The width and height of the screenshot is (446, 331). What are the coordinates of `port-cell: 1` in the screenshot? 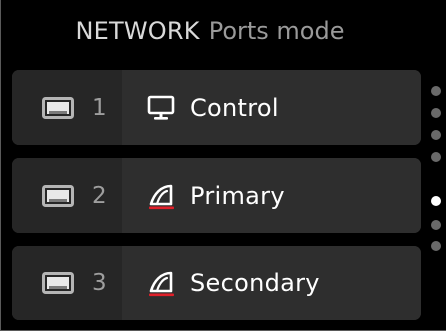 It's located at (67, 107).